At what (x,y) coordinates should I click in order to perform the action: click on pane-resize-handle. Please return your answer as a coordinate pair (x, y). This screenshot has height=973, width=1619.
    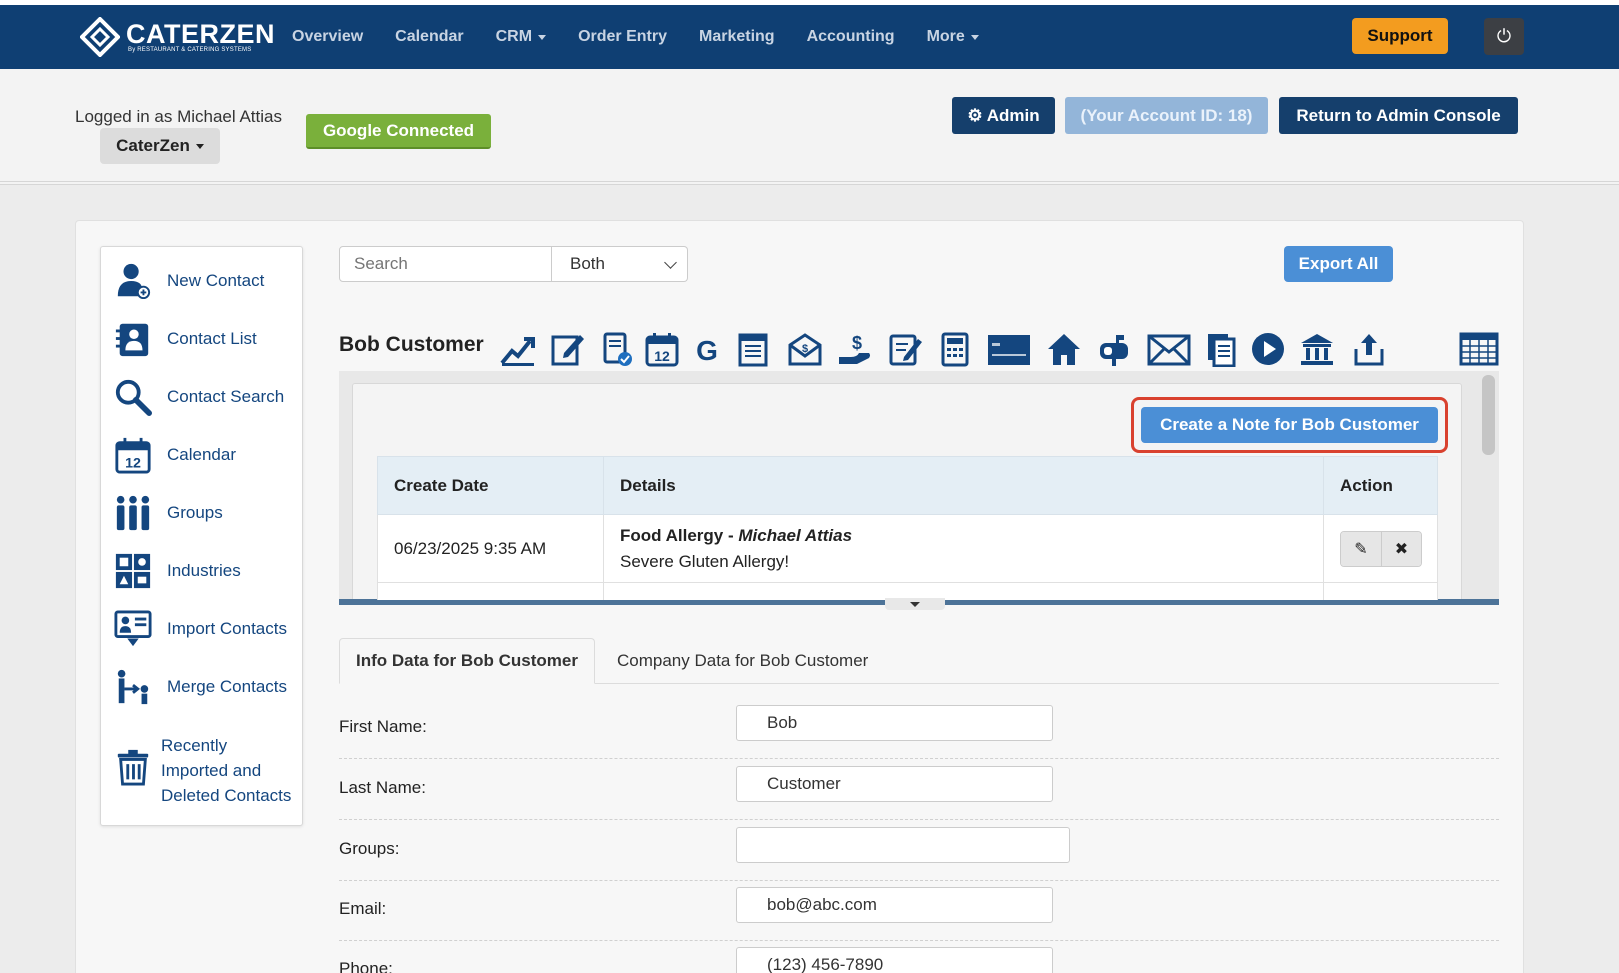
    Looking at the image, I should click on (915, 604).